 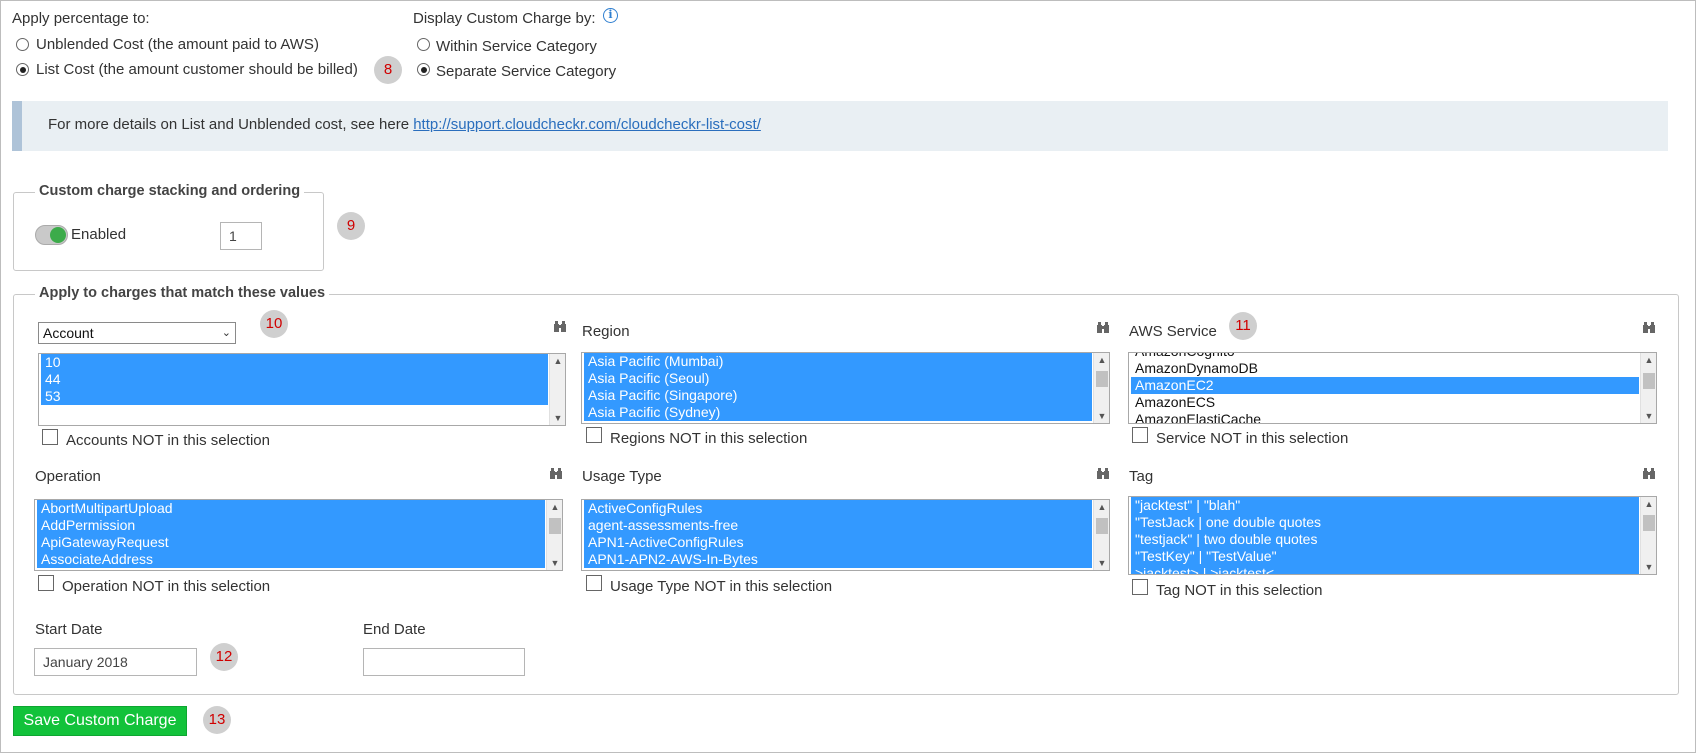 I want to click on radio-separate-service-category, so click(x=423, y=69).